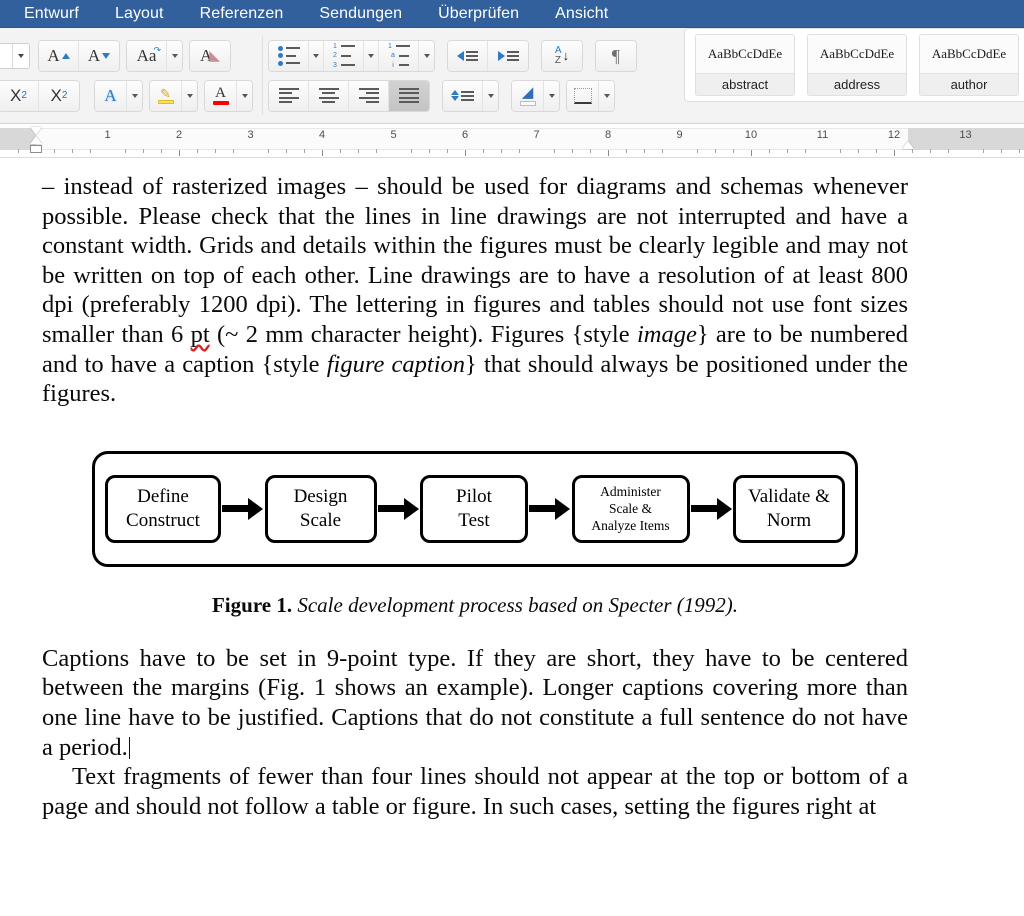  Describe the element at coordinates (139, 14) in the screenshot. I see `tab-layout: Layout` at that location.